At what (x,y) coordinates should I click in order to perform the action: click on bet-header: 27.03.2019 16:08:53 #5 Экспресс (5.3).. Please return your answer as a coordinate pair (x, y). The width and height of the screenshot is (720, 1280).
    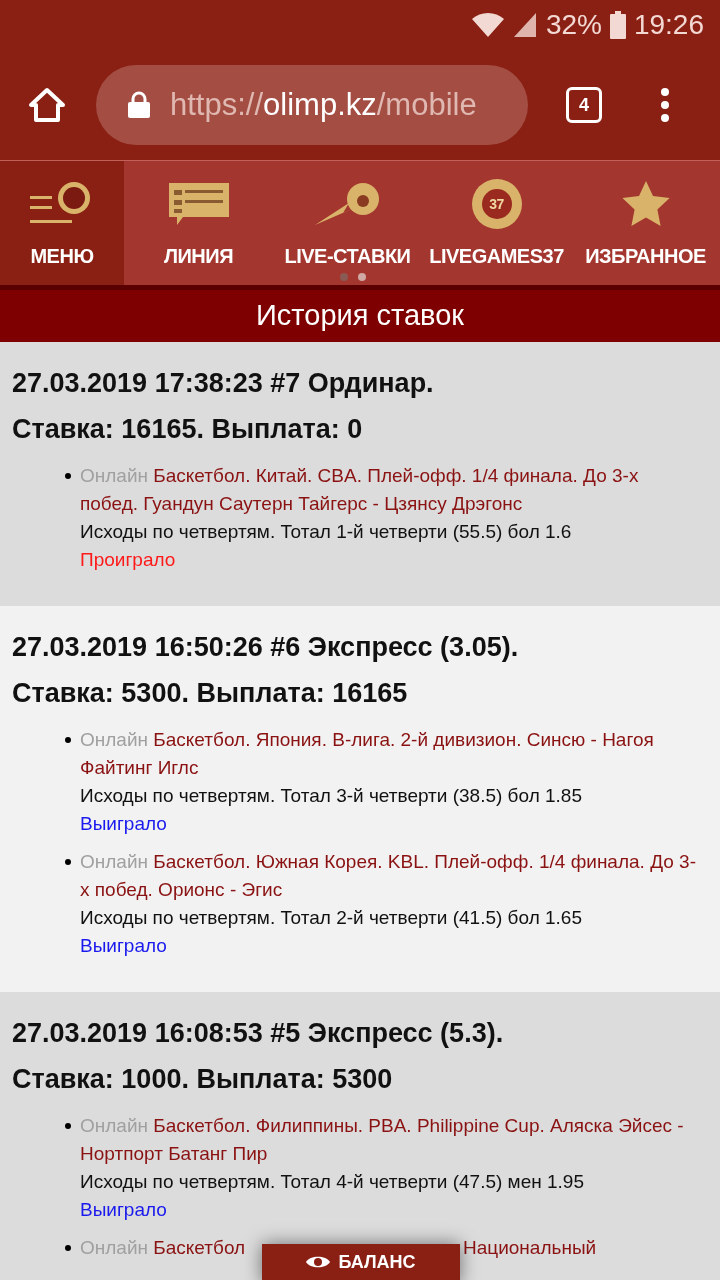
    Looking at the image, I should click on (258, 1033).